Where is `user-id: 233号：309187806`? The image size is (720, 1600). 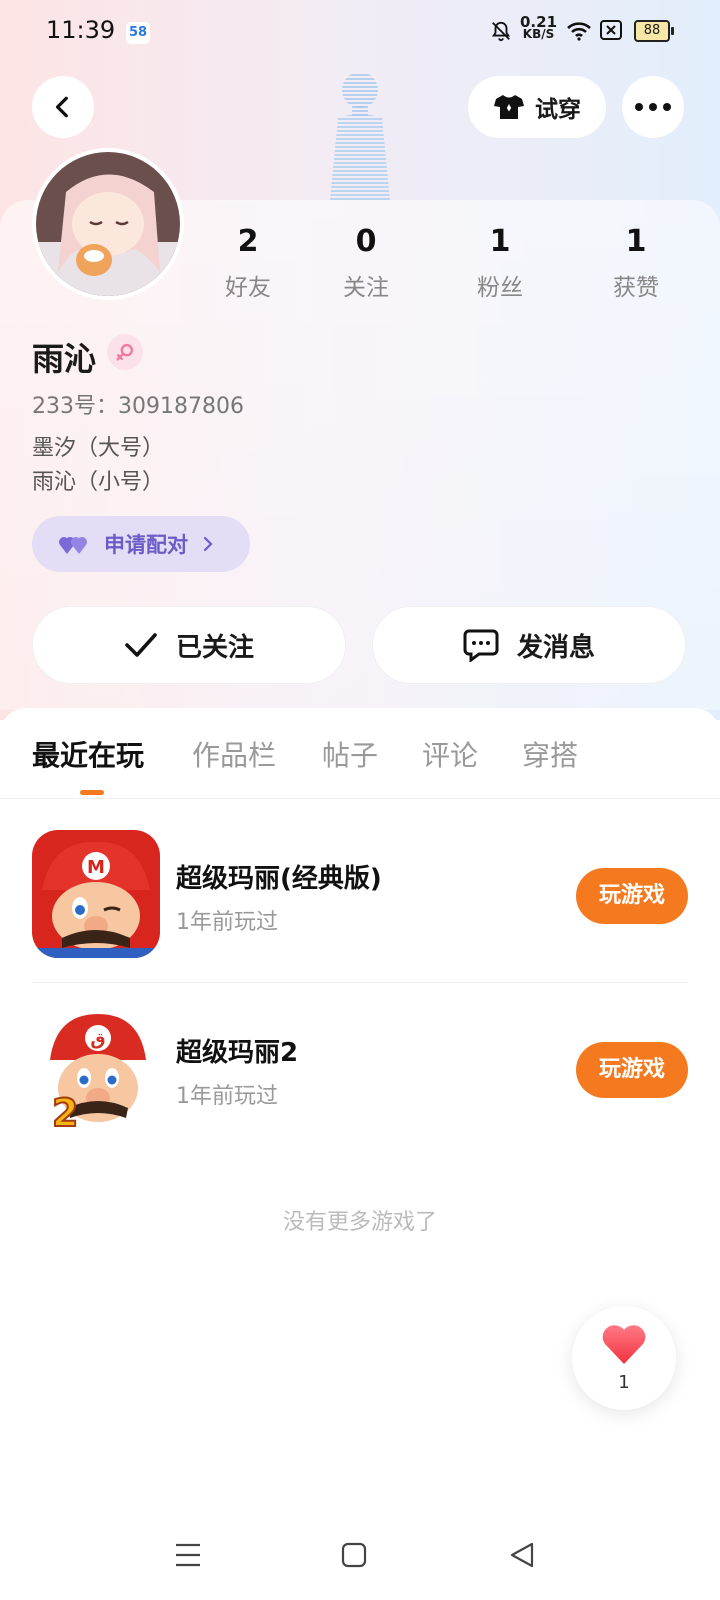
user-id: 233号：309187806 is located at coordinates (138, 406).